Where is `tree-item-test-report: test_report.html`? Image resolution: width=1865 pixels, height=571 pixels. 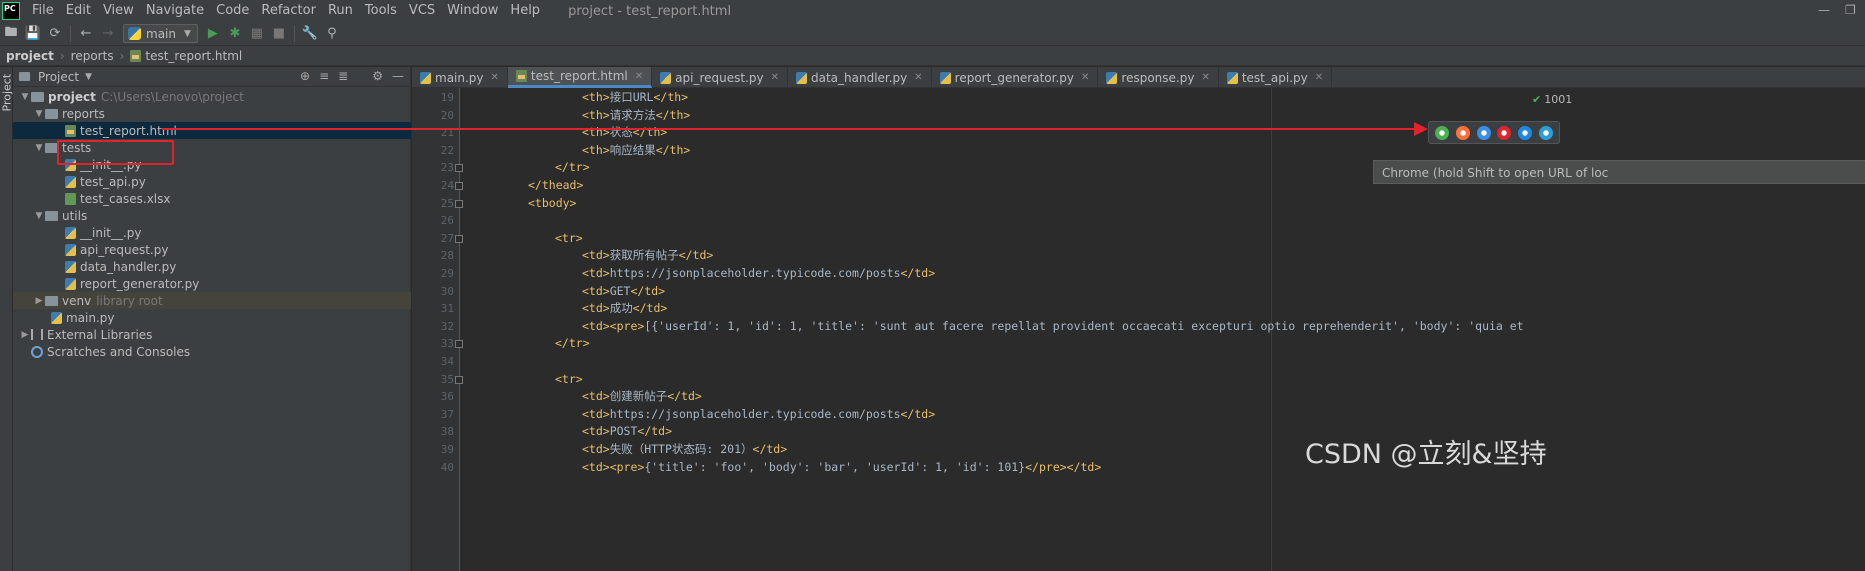
tree-item-test-report: test_report.html is located at coordinates (212, 130).